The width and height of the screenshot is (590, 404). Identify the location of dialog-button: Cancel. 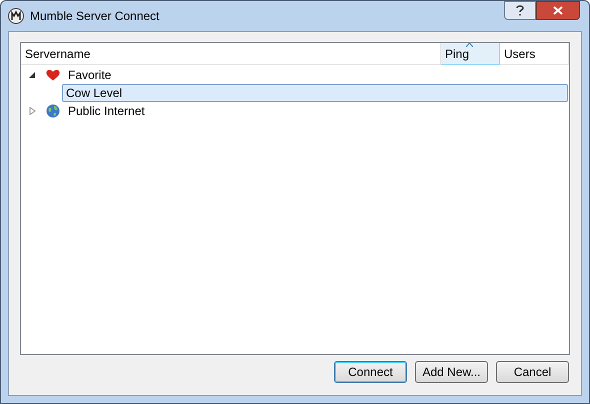
(532, 372).